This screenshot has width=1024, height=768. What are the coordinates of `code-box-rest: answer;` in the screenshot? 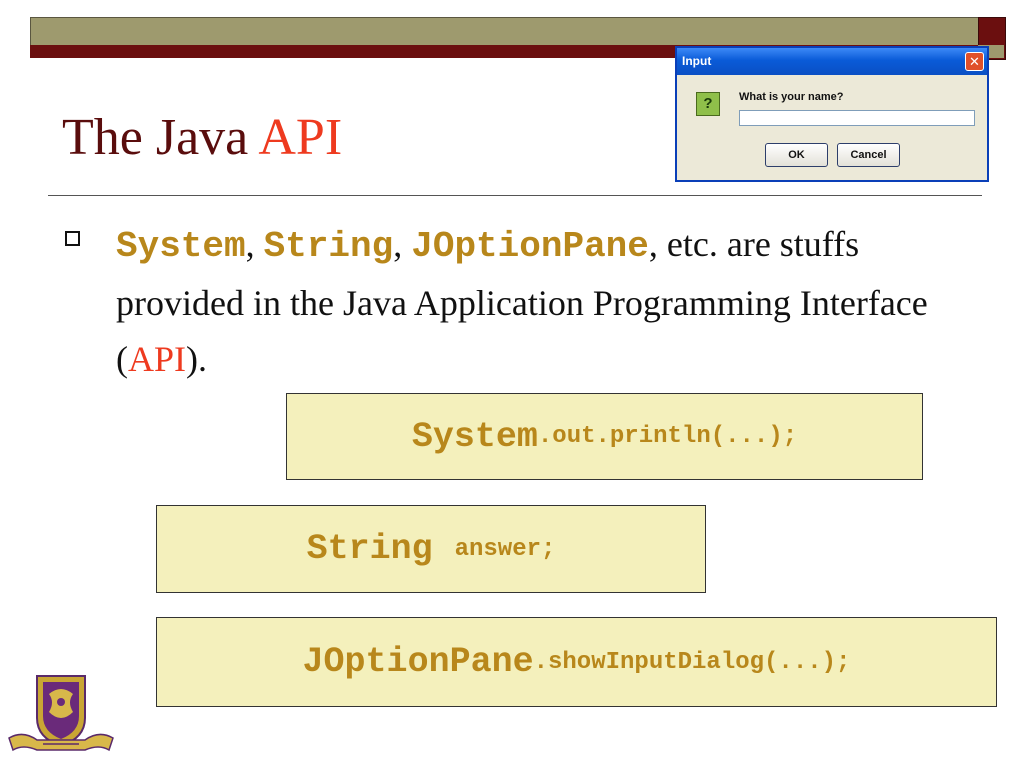 It's located at (505, 549).